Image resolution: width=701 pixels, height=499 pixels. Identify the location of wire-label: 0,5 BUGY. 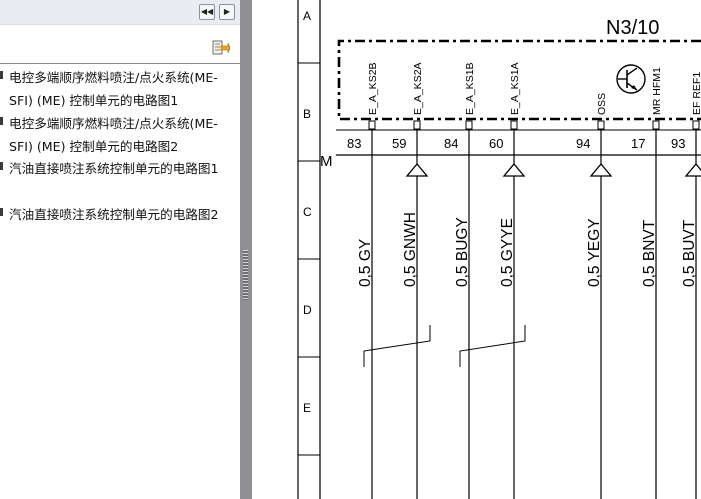
(462, 252).